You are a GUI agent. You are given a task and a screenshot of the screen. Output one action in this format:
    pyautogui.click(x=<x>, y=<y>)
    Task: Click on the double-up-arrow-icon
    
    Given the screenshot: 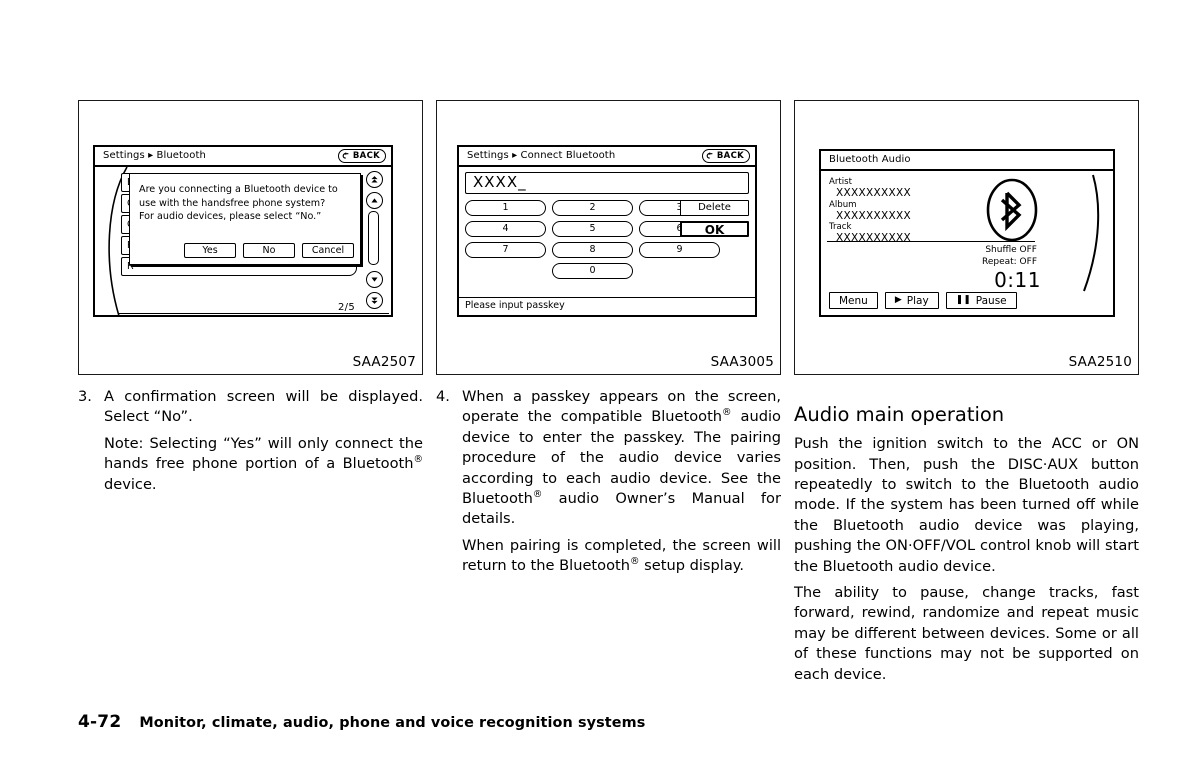 What is the action you would take?
    pyautogui.click(x=374, y=179)
    